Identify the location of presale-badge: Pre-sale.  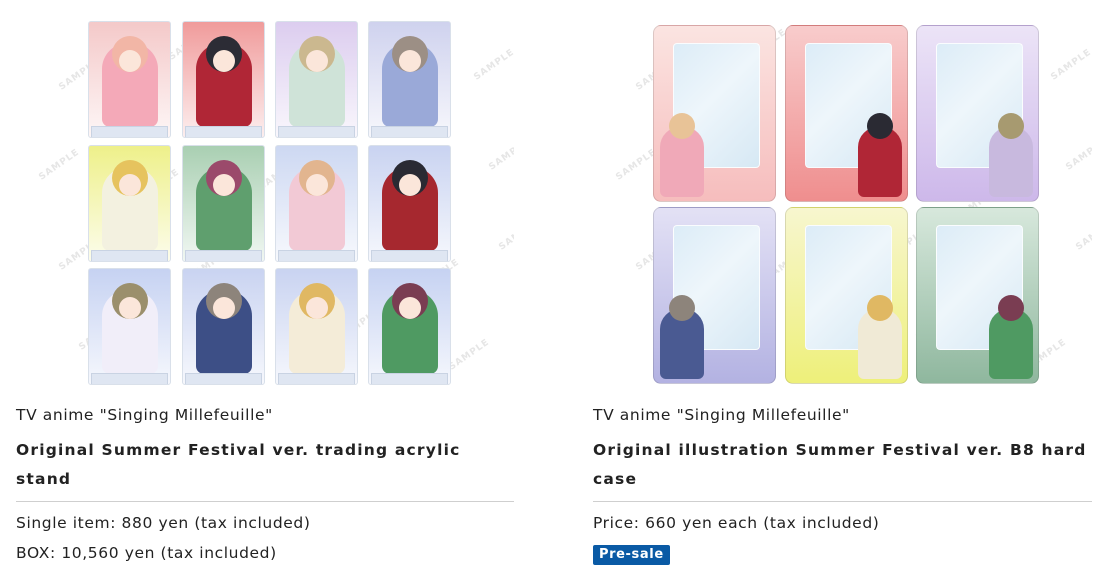
(631, 555).